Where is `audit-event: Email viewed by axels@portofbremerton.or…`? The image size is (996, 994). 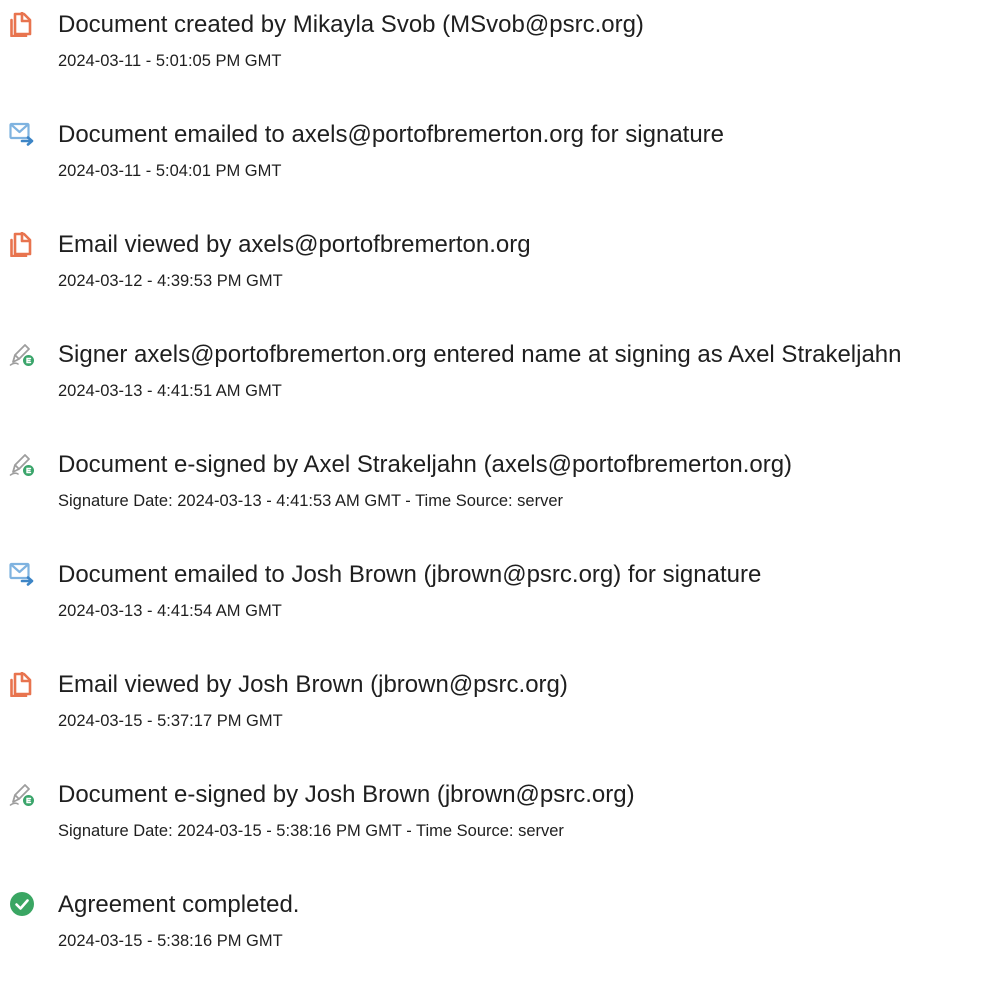 audit-event: Email viewed by axels@portofbremerton.or… is located at coordinates (498, 260).